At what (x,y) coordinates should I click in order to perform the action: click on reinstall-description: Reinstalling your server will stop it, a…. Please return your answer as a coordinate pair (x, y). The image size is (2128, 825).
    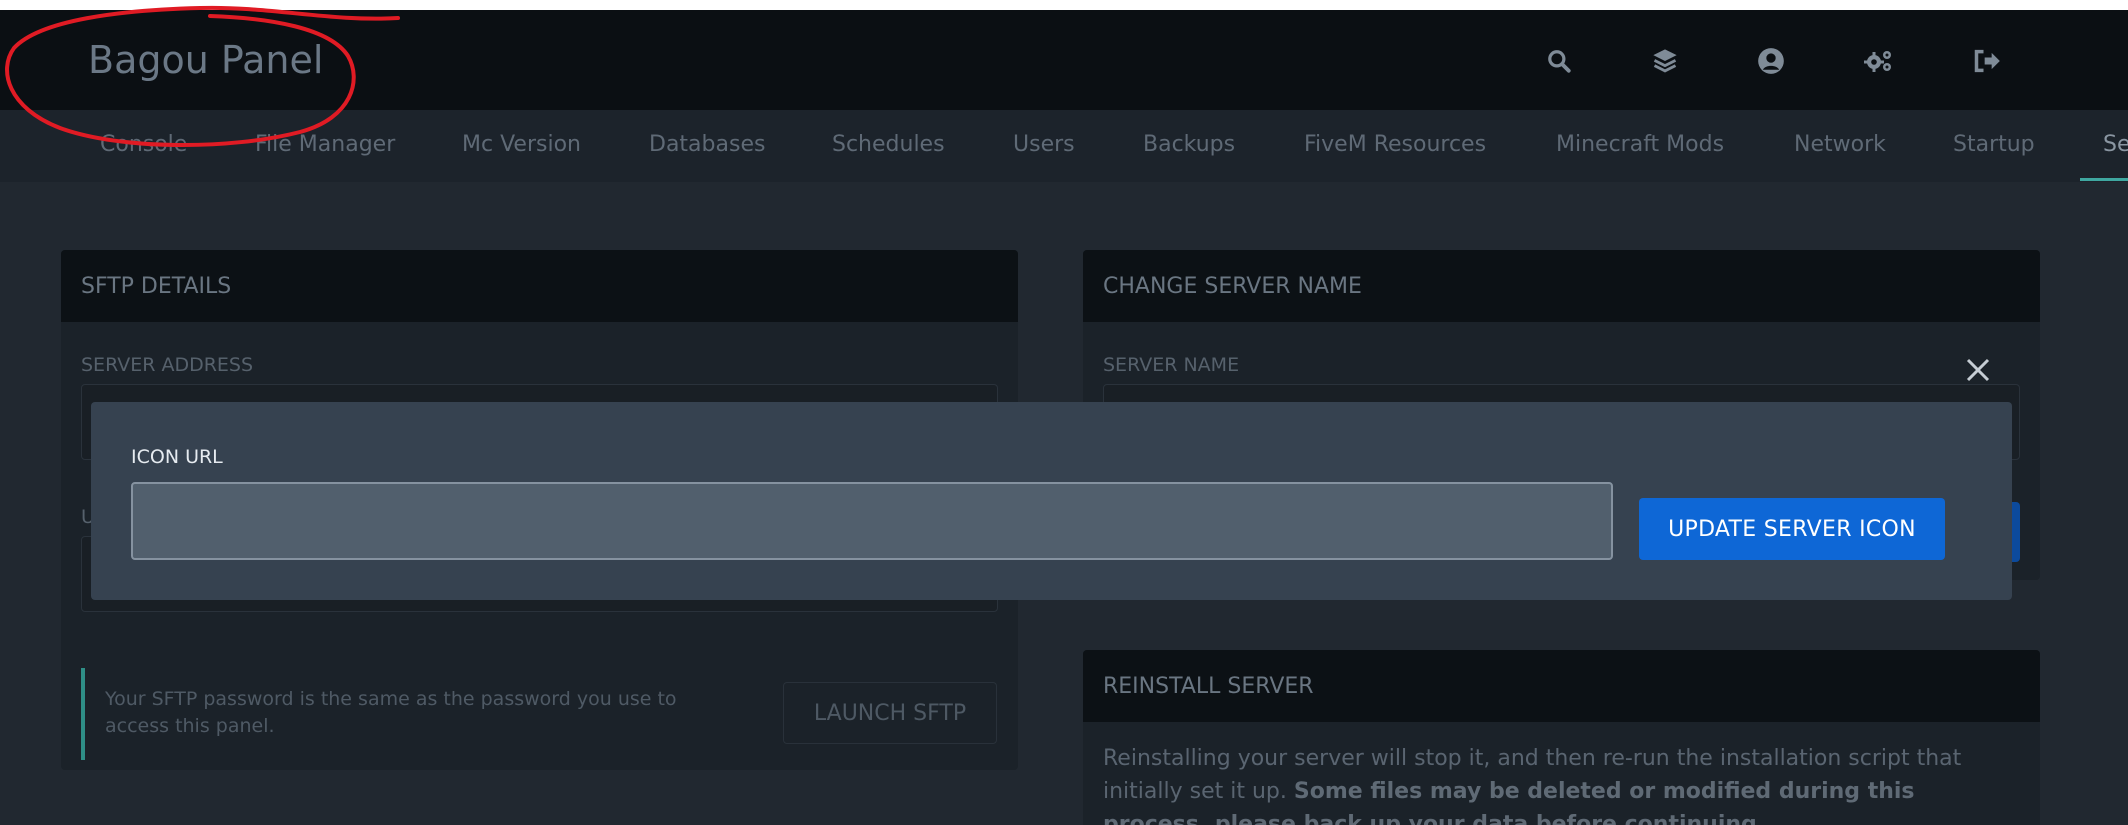
    Looking at the image, I should click on (1532, 785).